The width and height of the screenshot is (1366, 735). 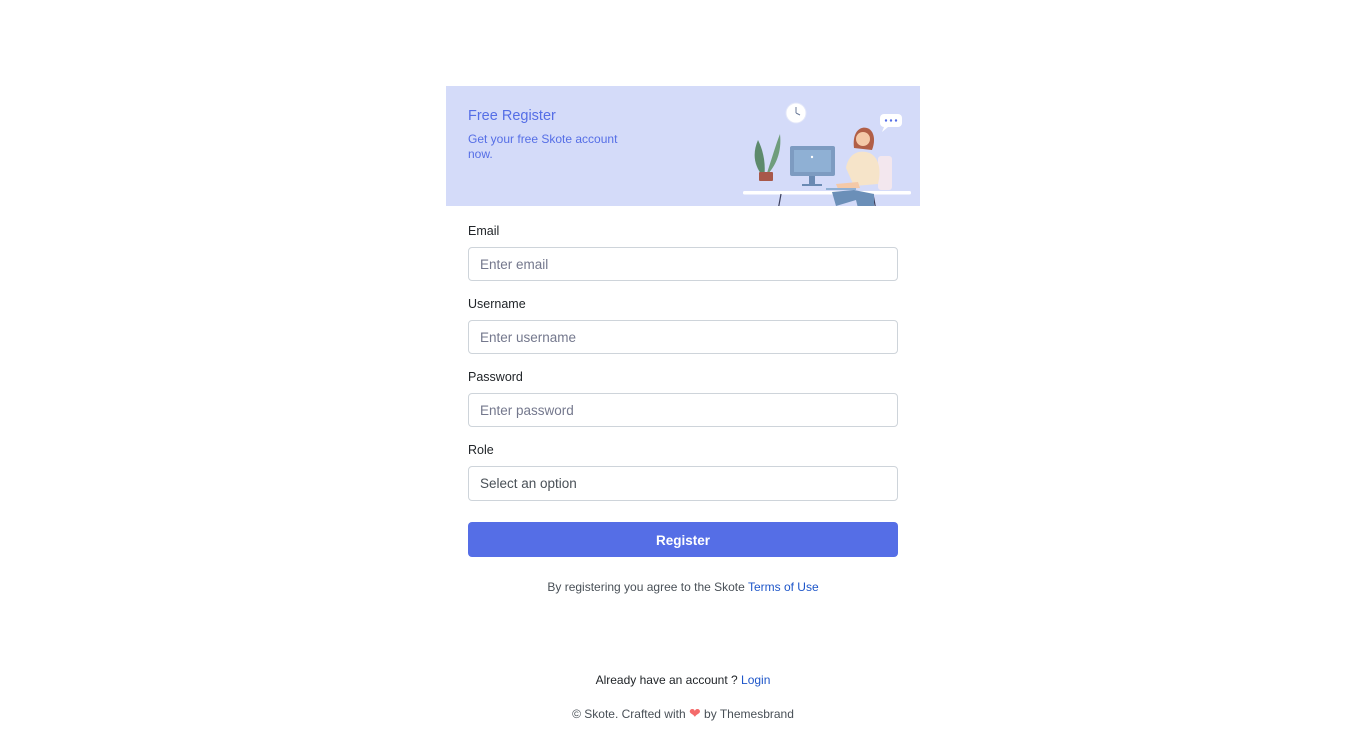 What do you see at coordinates (543, 146) in the screenshot?
I see `banner-subtitle: Get your free Skote account now.` at bounding box center [543, 146].